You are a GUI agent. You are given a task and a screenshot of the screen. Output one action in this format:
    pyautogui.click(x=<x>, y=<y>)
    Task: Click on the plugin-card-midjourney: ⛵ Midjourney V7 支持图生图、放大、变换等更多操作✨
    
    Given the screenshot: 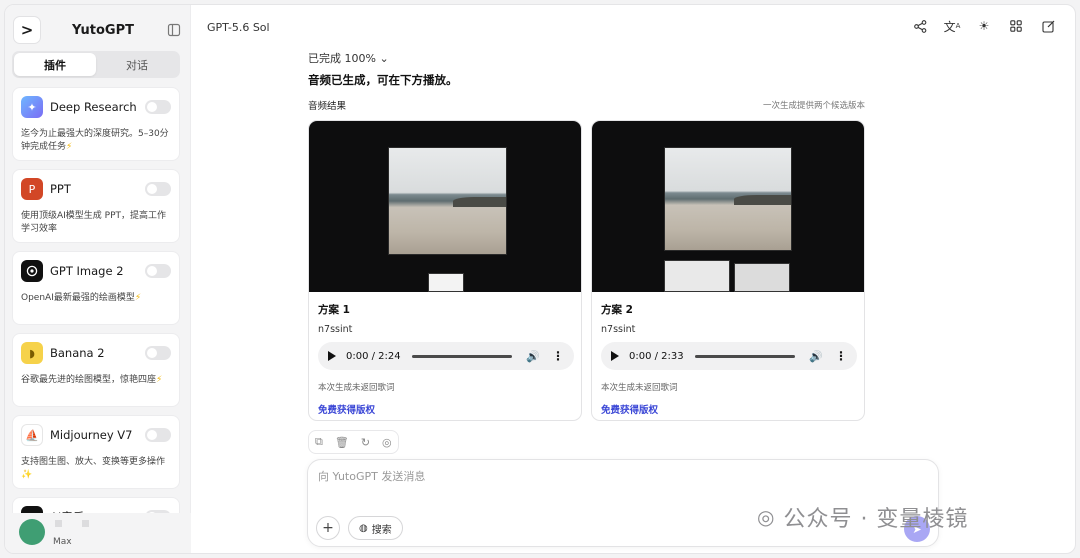 What is the action you would take?
    pyautogui.click(x=96, y=452)
    